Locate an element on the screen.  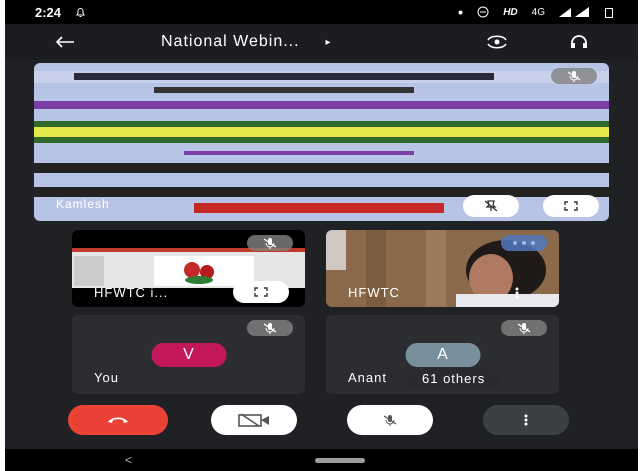
network-label: HD is located at coordinates (510, 12).